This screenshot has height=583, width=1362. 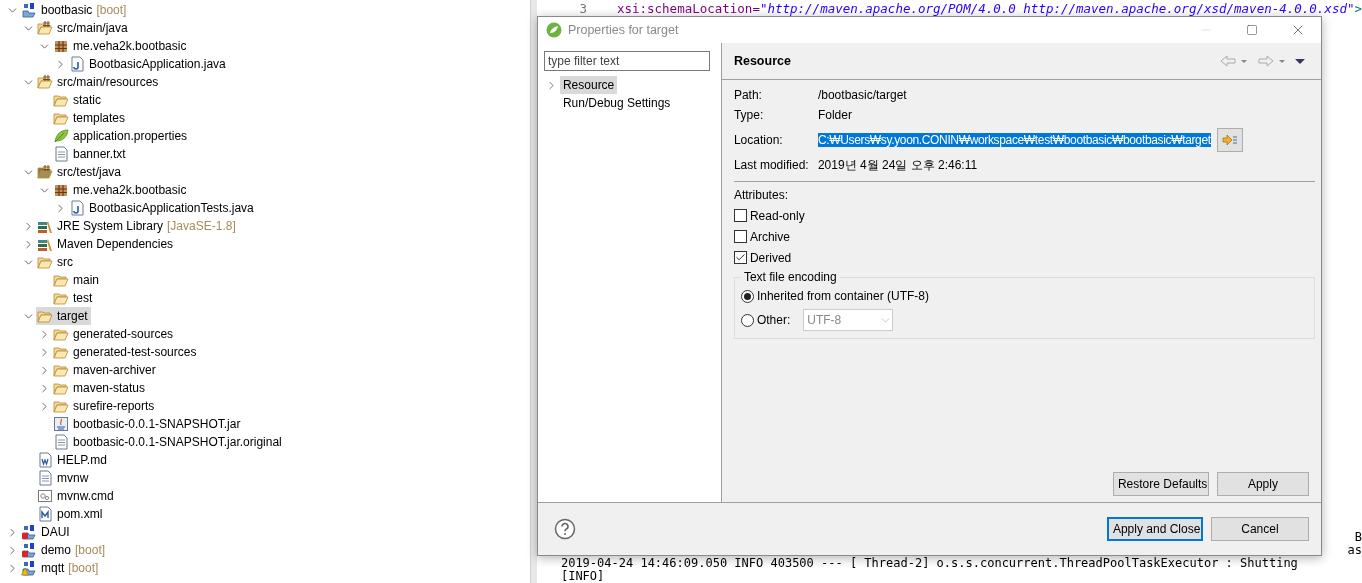 What do you see at coordinates (105, 370) in the screenshot?
I see `tree-item: maven-archiver` at bounding box center [105, 370].